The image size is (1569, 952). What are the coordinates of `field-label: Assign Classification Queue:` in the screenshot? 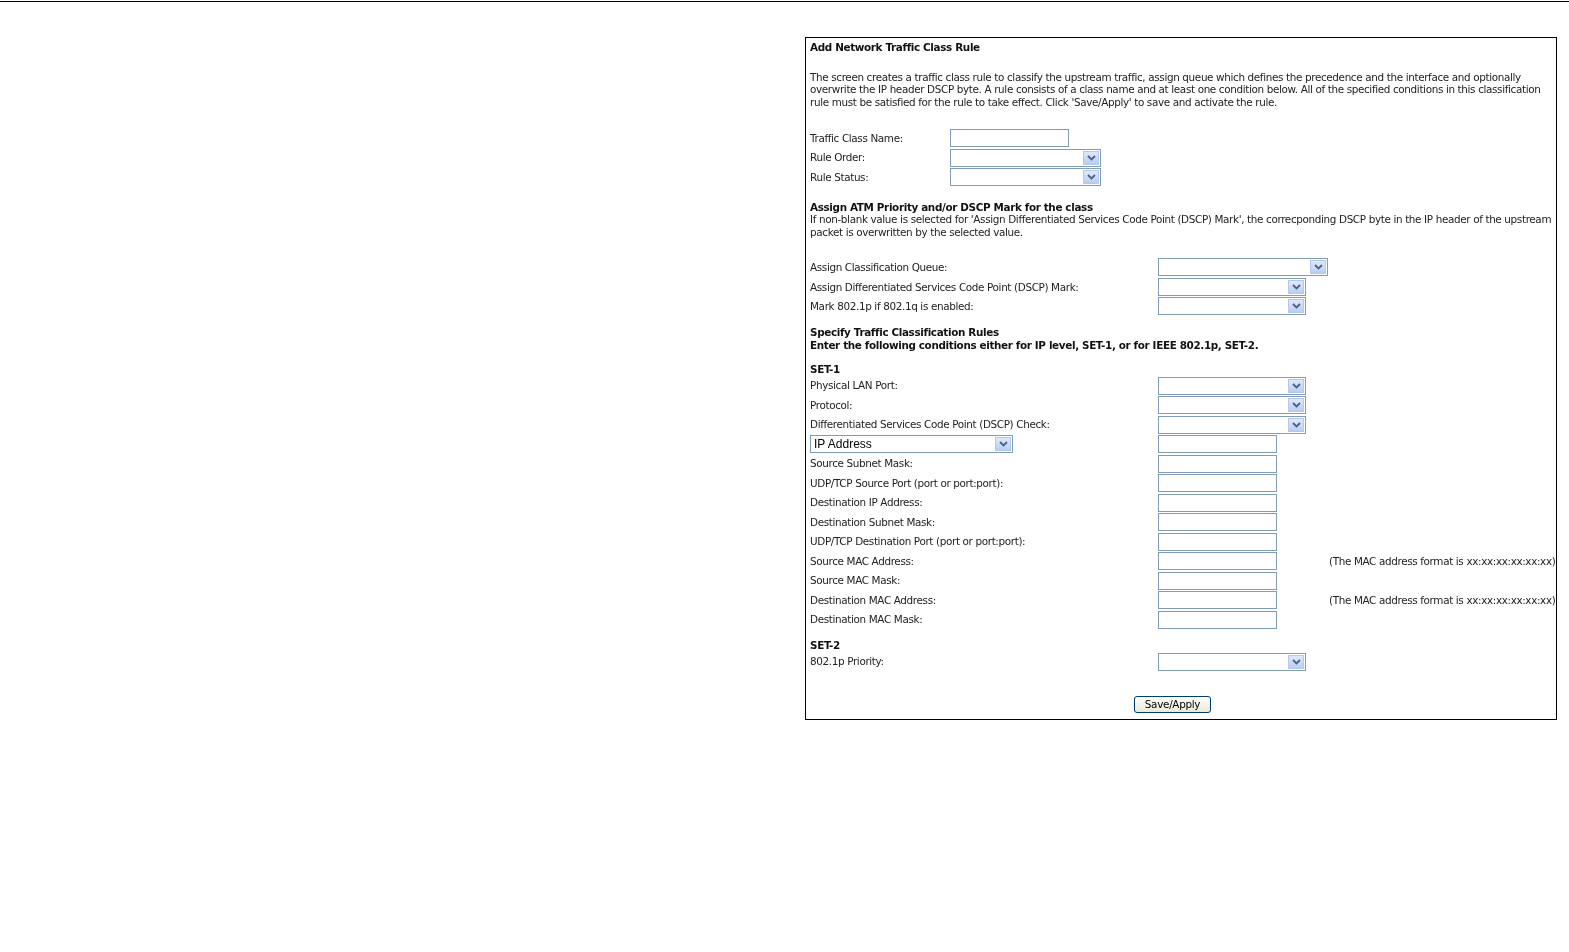 It's located at (879, 267).